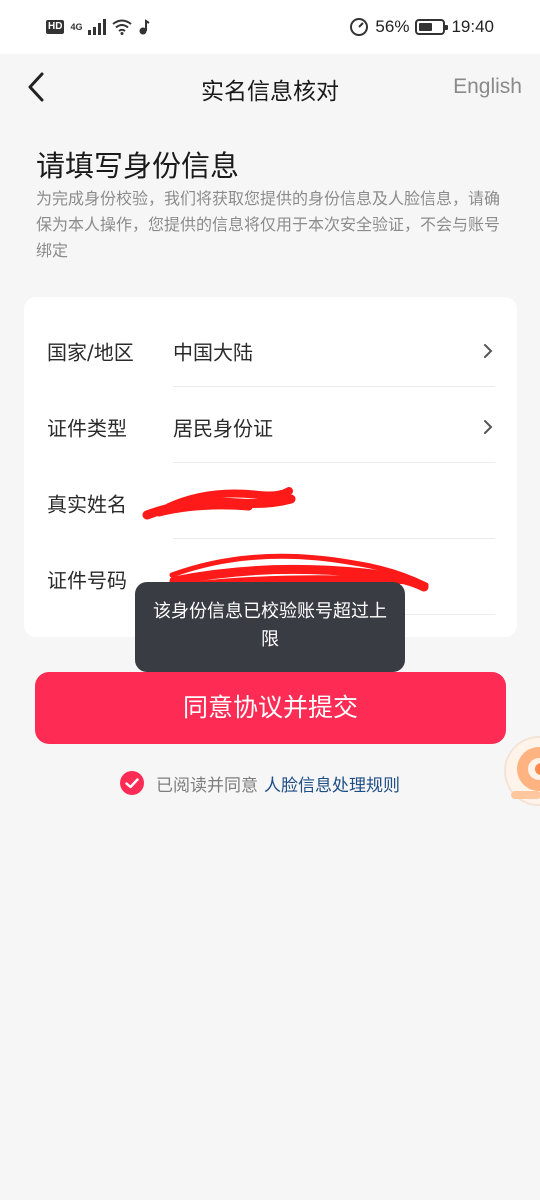 The width and height of the screenshot is (540, 1200). I want to click on id-type-label: 证件类型, so click(87, 428).